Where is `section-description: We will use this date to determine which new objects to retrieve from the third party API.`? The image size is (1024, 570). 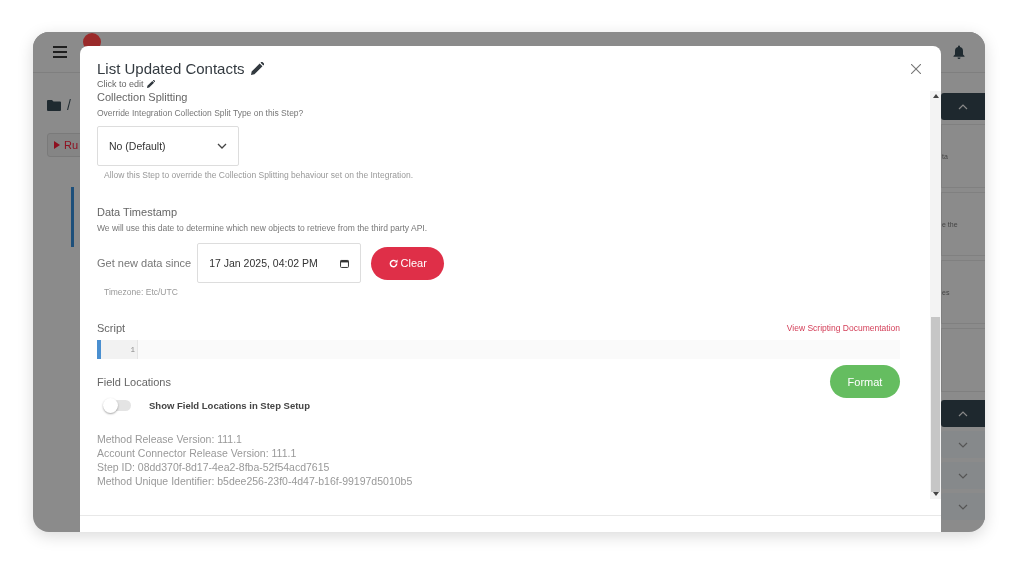
section-description: We will use this date to determine which new objects to retrieve from the third party API. is located at coordinates (263, 228).